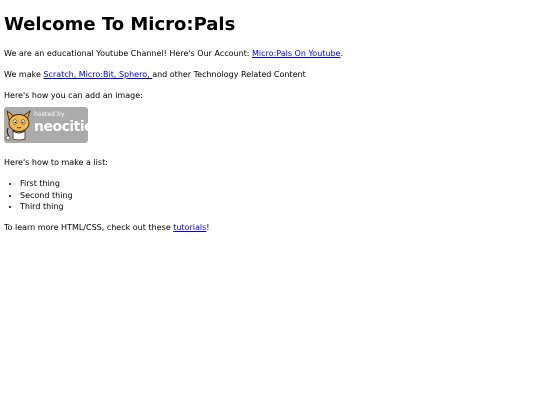  What do you see at coordinates (189, 227) in the screenshot?
I see `tutorials-link: tutorials` at bounding box center [189, 227].